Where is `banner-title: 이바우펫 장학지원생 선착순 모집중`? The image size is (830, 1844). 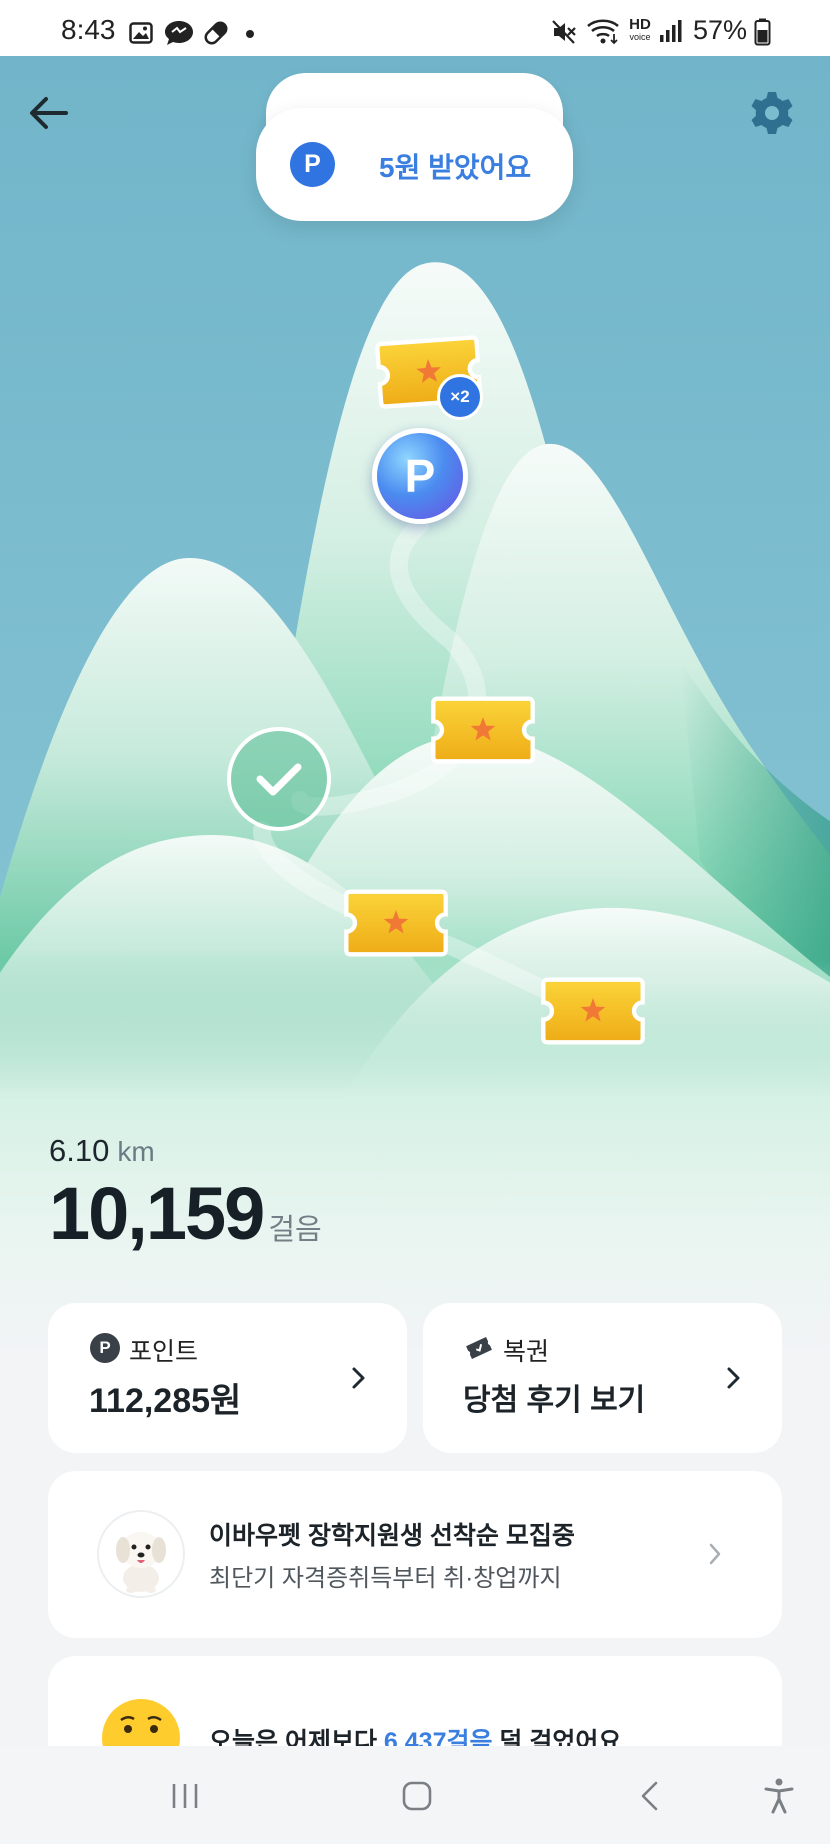 banner-title: 이바우펫 장학지원생 선착순 모집중 is located at coordinates (392, 1536).